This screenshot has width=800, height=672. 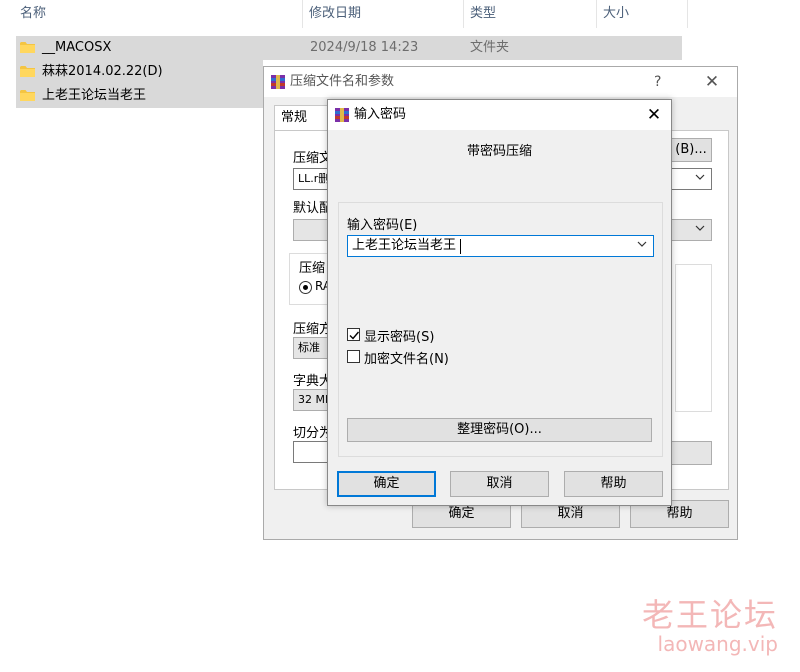 What do you see at coordinates (314, 178) in the screenshot?
I see `archive-name-value: LL.r删` at bounding box center [314, 178].